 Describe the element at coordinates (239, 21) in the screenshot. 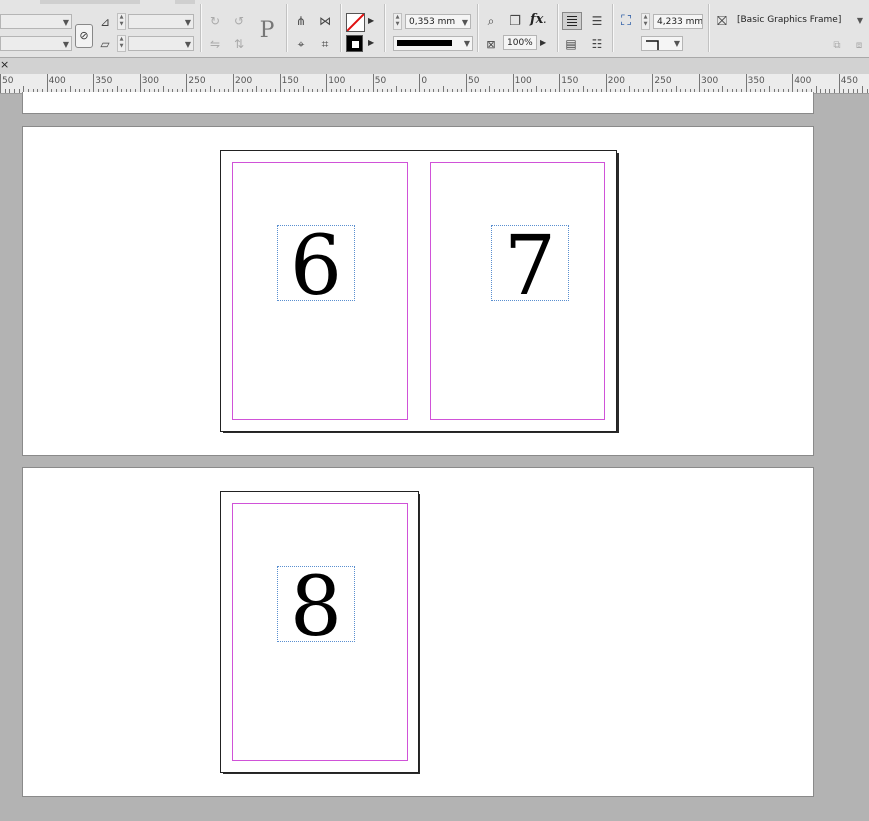

I see `rotate-ccw-icon: ↺` at that location.